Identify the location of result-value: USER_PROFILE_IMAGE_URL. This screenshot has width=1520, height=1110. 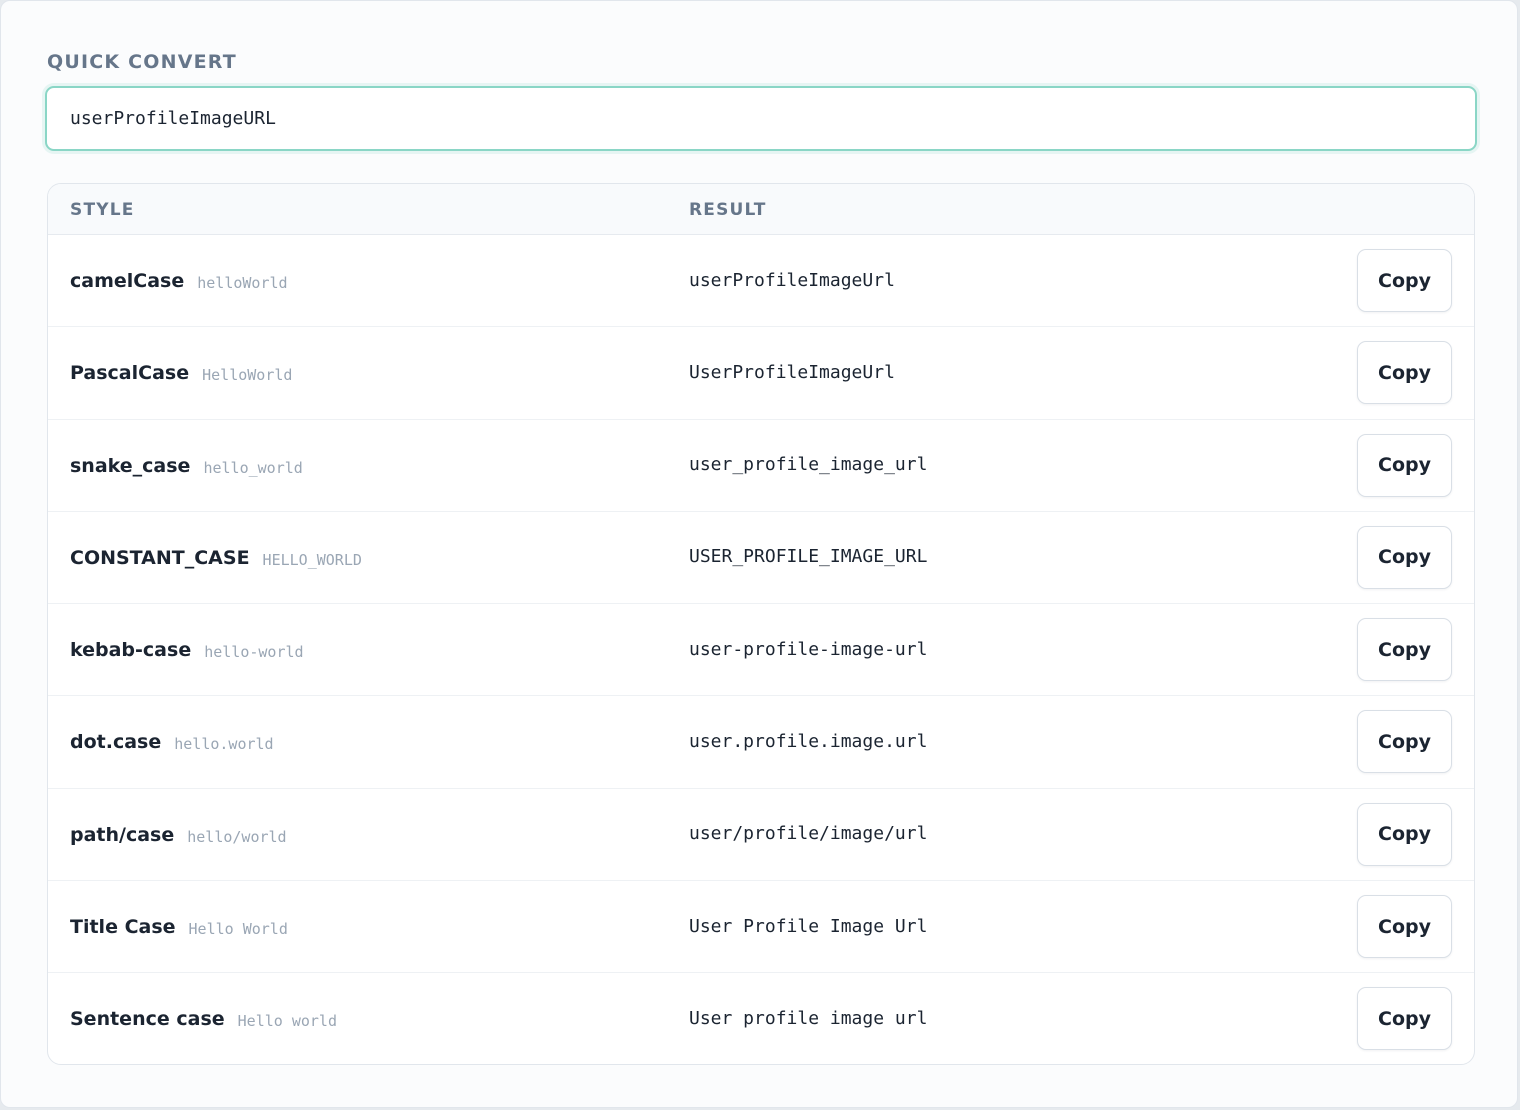
(808, 557).